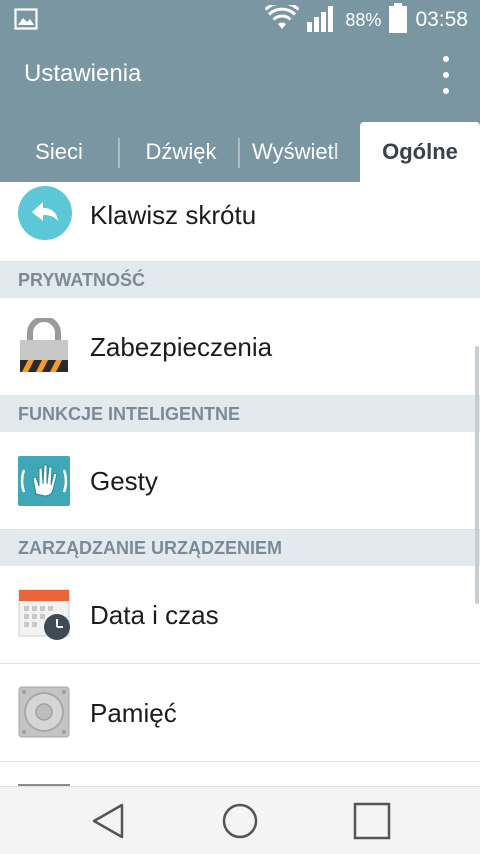  I want to click on tab-fade, so click(344, 152).